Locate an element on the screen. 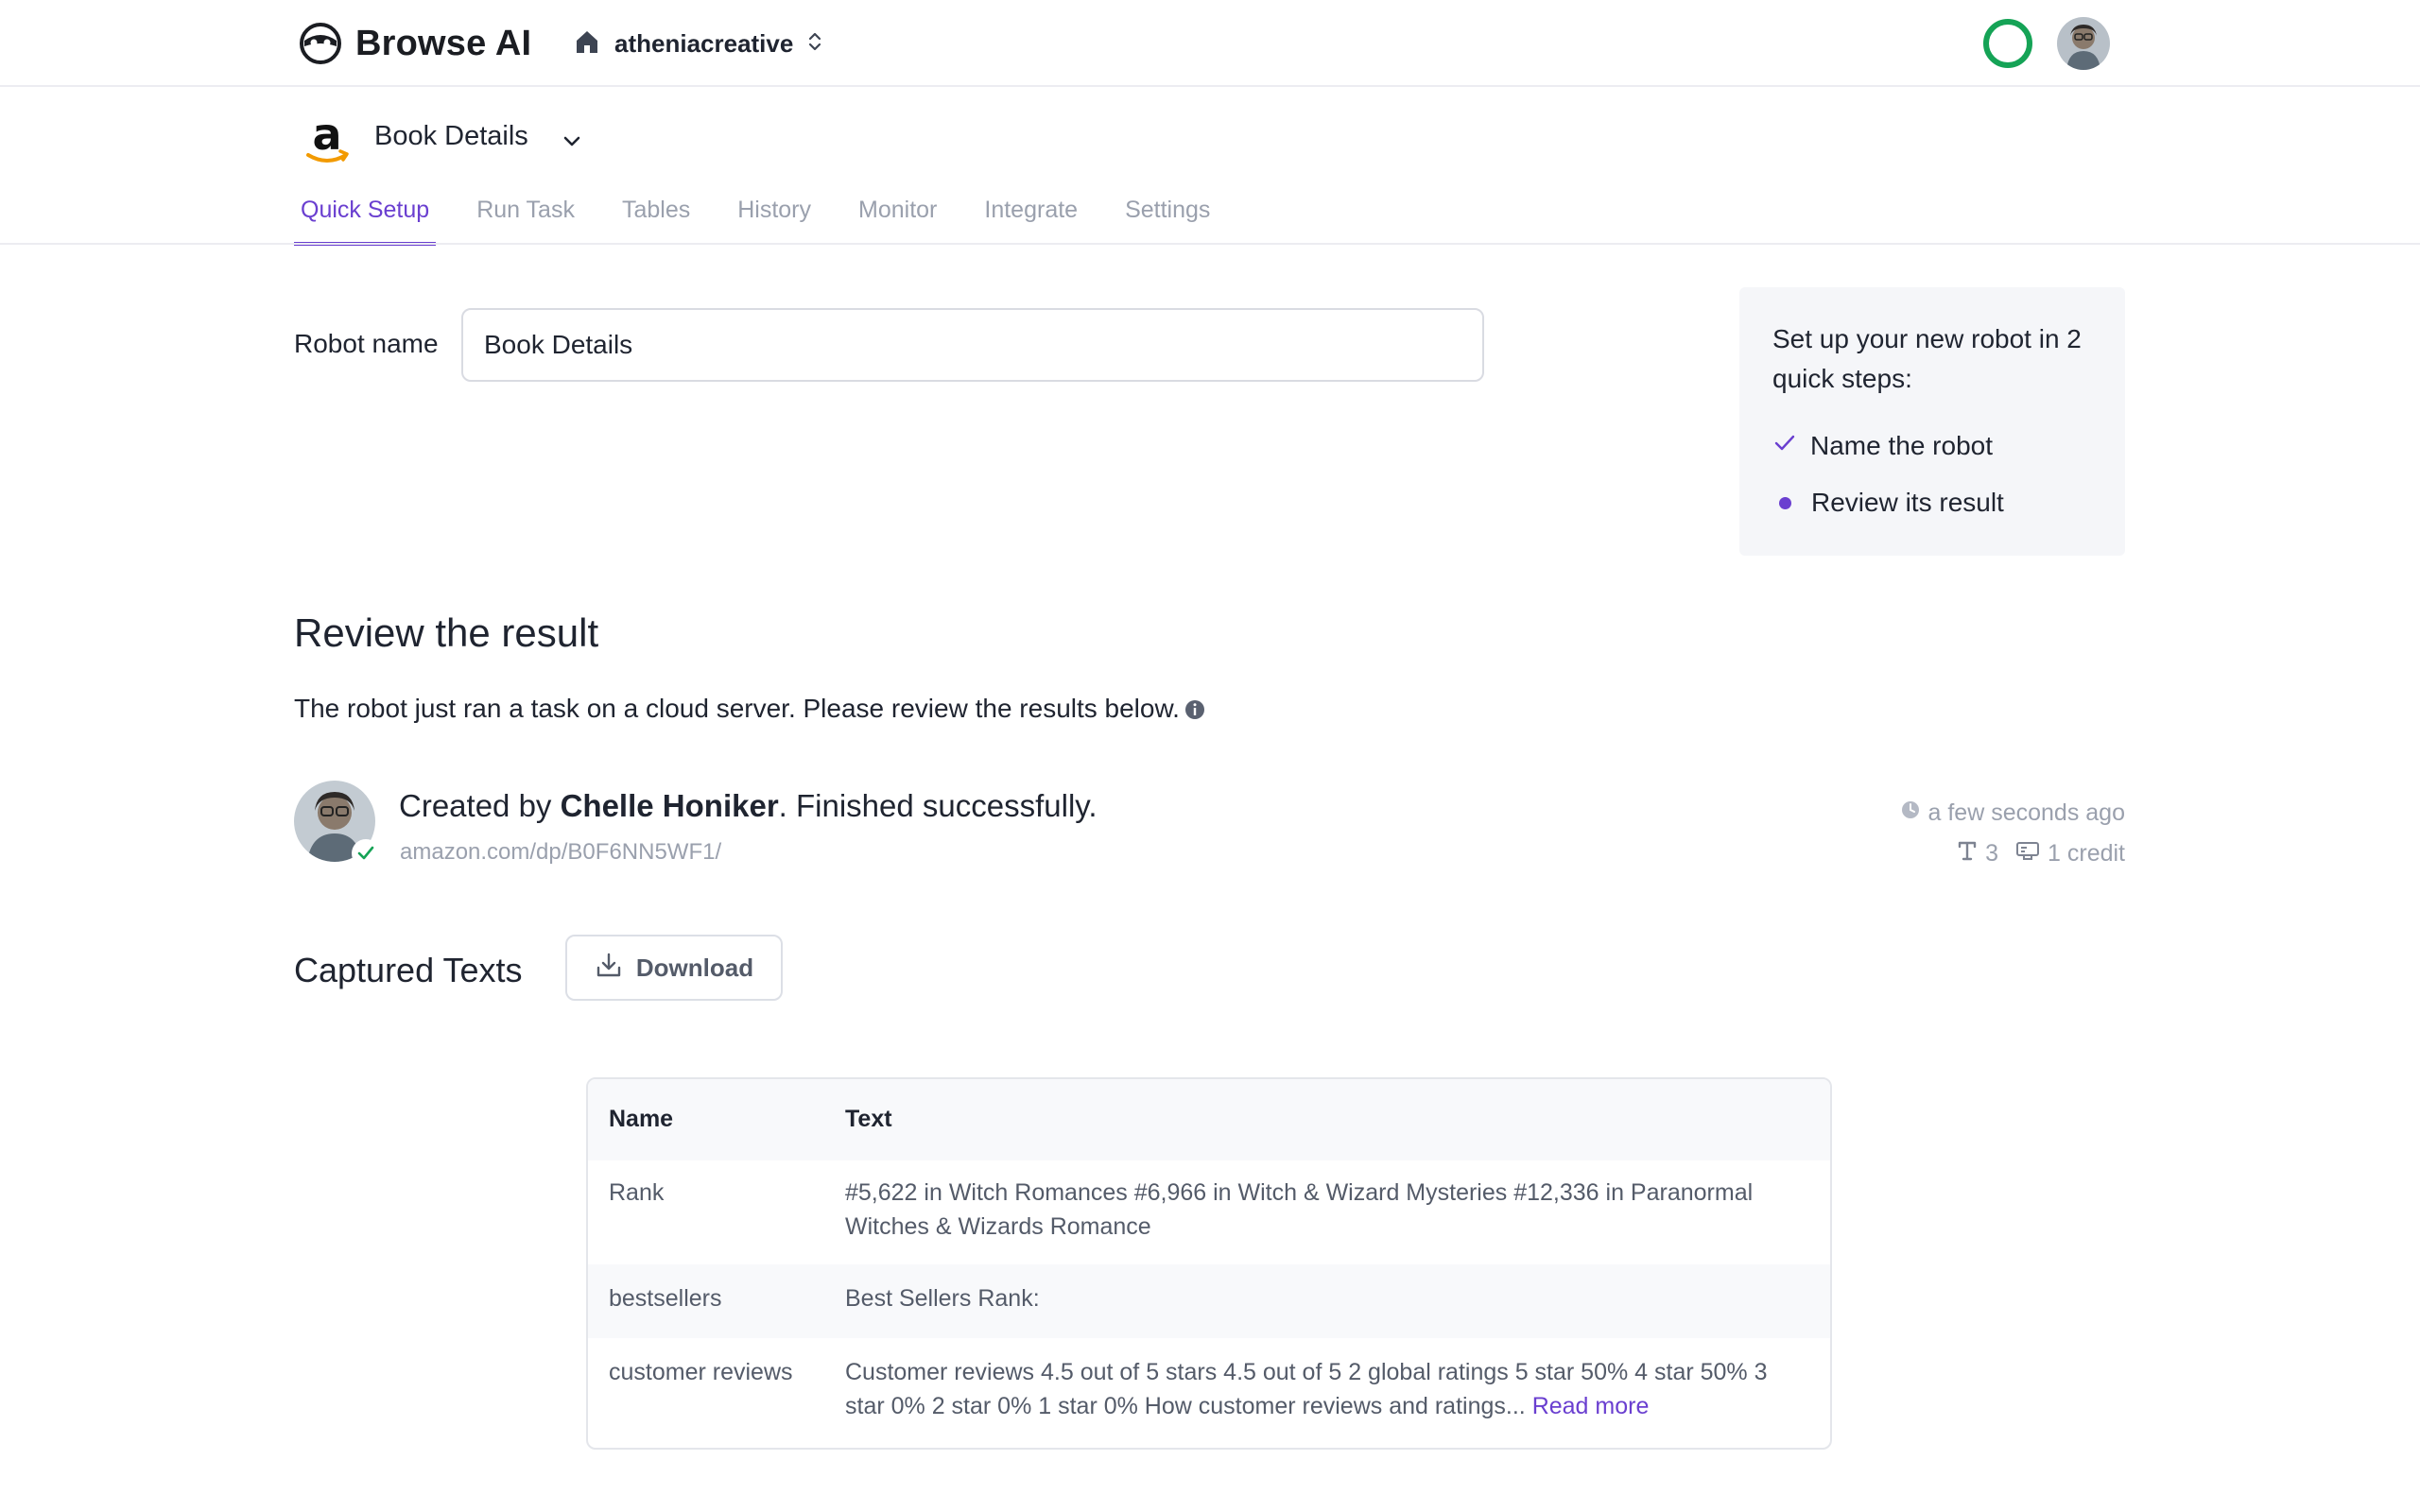  svg-text: a is located at coordinates (326, 136).